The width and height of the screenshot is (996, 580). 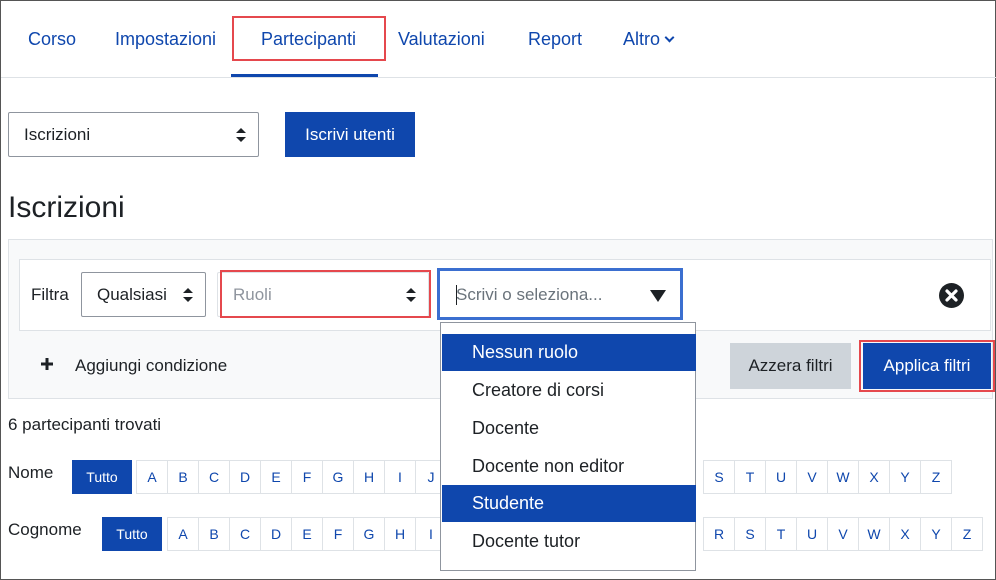 What do you see at coordinates (214, 534) in the screenshot?
I see `last-initial-b: B` at bounding box center [214, 534].